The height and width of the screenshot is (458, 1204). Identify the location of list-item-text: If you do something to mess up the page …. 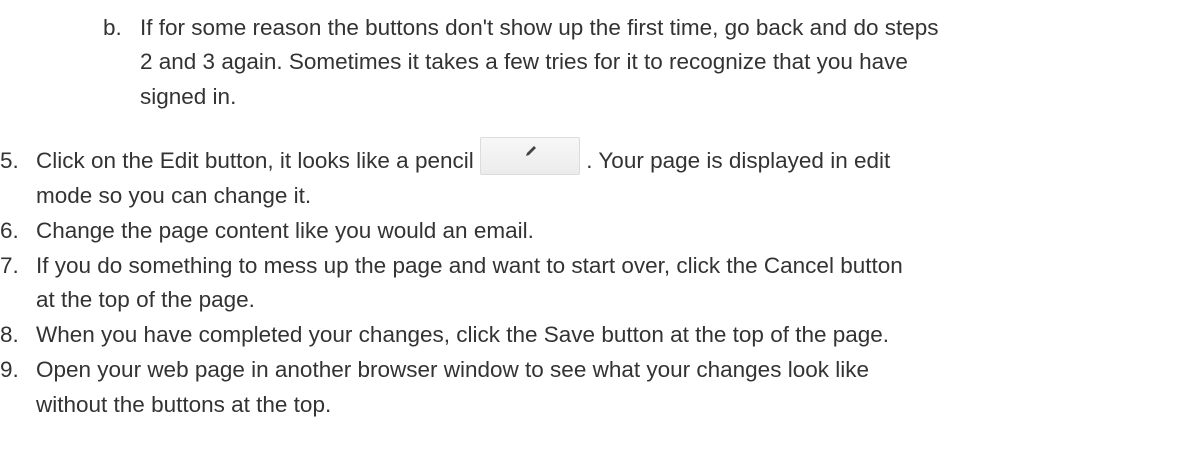
(469, 265).